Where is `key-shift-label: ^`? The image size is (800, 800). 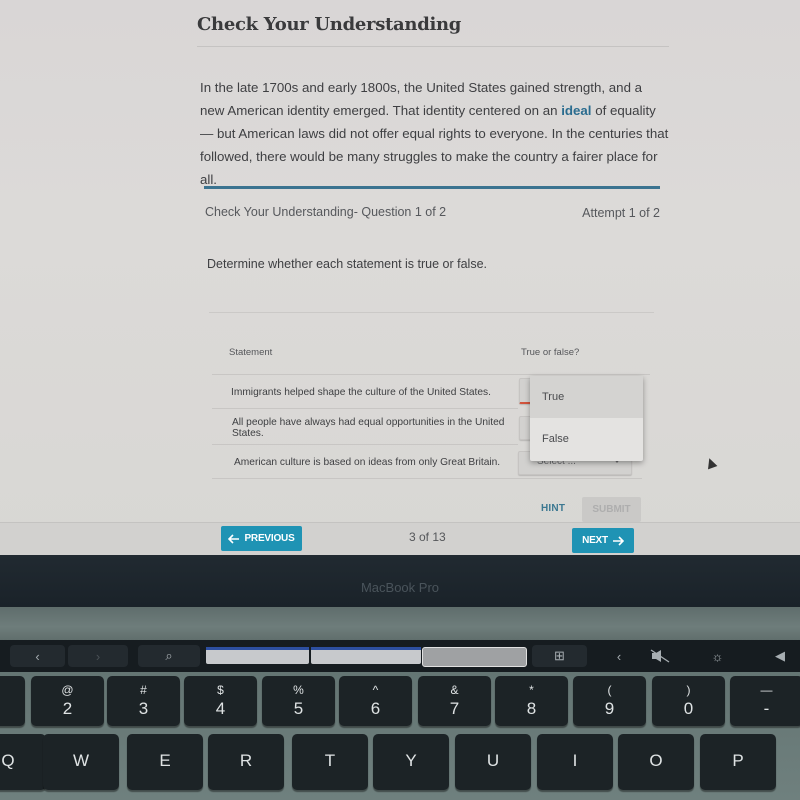
key-shift-label: ^ is located at coordinates (375, 690).